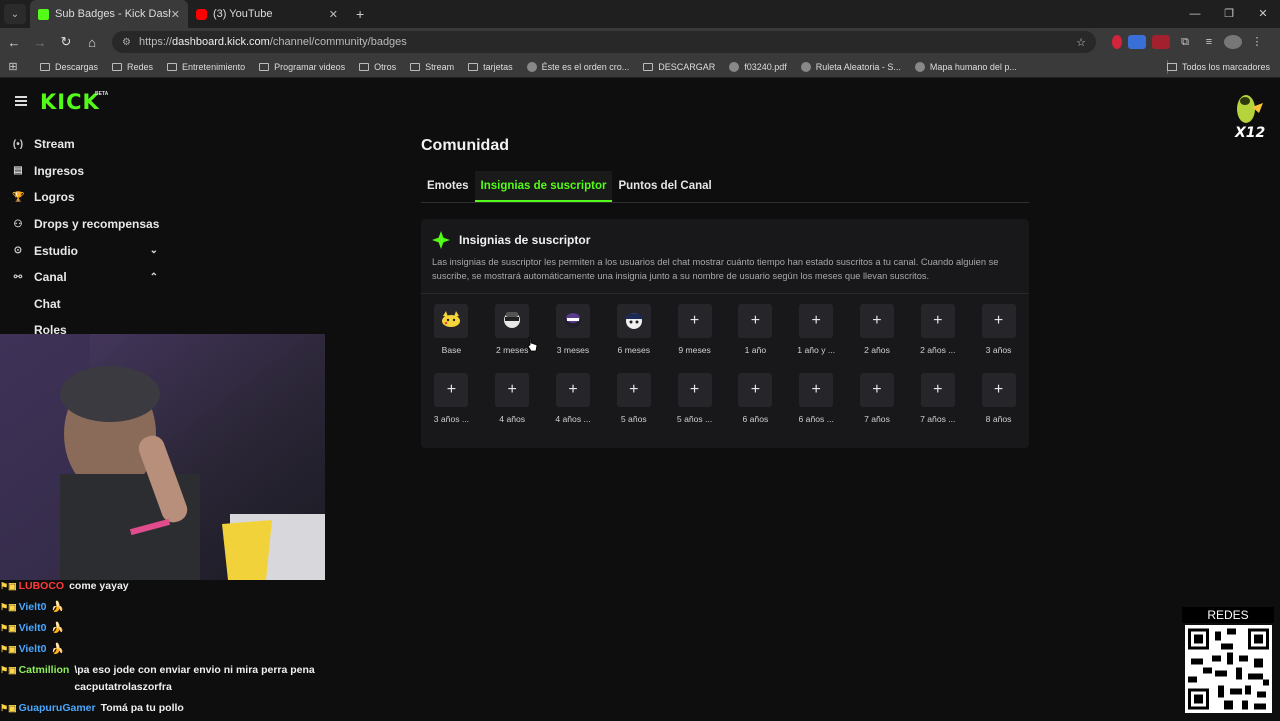 The height and width of the screenshot is (721, 1280). I want to click on back-button: ←, so click(14, 42).